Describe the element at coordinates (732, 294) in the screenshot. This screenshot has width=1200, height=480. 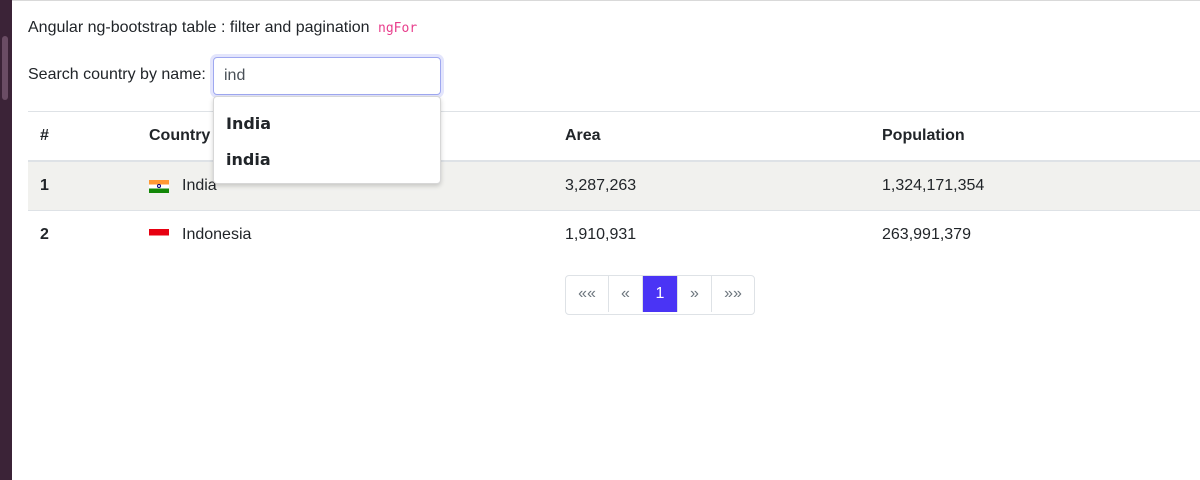
I see `last-page-button: »»` at that location.